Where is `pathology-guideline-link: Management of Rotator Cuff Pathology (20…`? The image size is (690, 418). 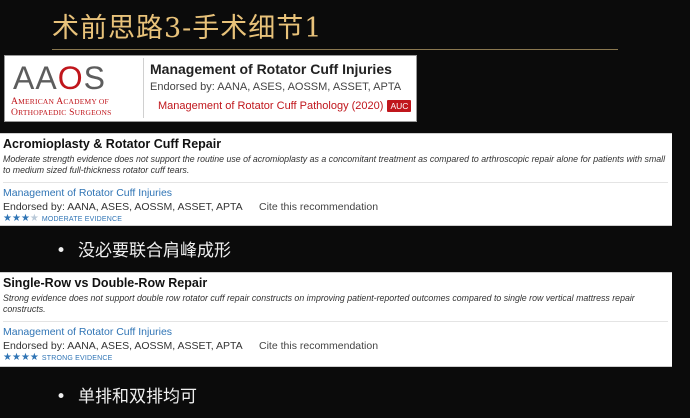
pathology-guideline-link: Management of Rotator Cuff Pathology (20… is located at coordinates (270, 106).